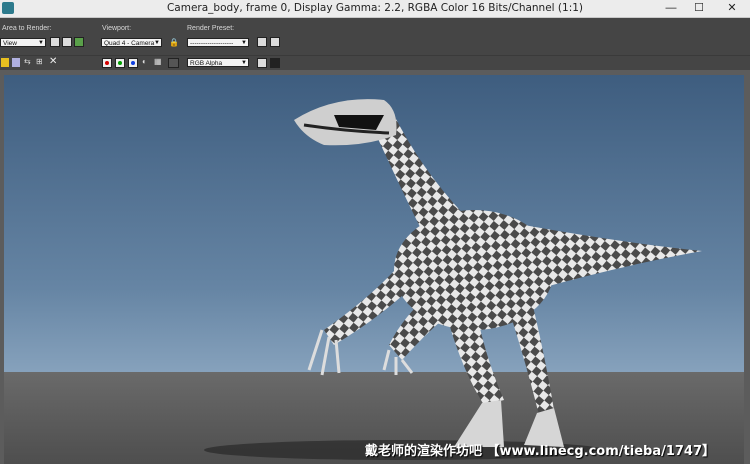  What do you see at coordinates (262, 63) in the screenshot?
I see `toggle-ui-overlay-icon` at bounding box center [262, 63].